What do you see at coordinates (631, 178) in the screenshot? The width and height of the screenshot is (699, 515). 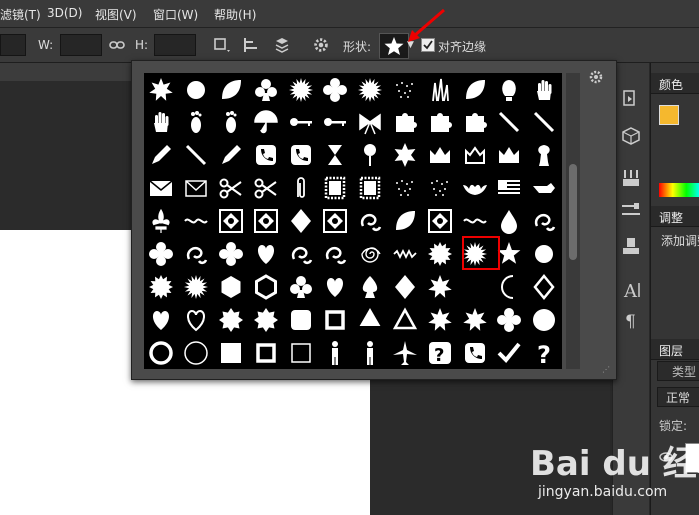 I see `brush-preset-icon` at bounding box center [631, 178].